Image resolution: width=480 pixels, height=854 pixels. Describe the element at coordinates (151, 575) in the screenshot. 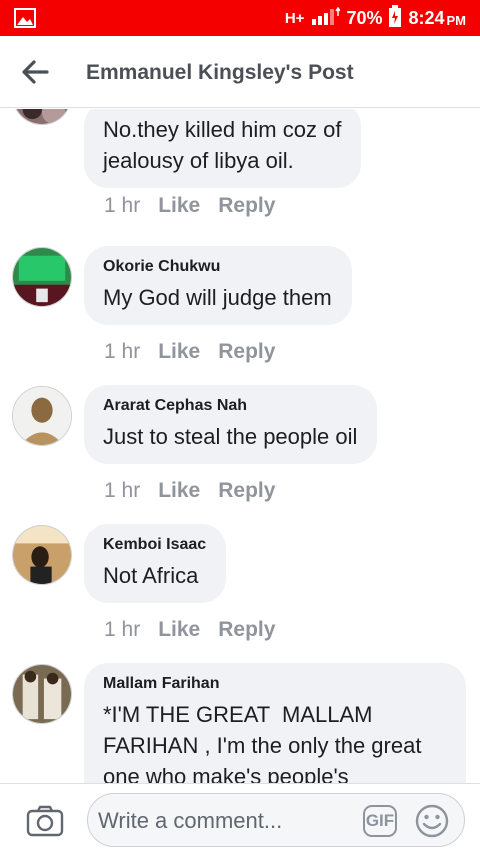

I see `comment-text: Not Africa` at that location.